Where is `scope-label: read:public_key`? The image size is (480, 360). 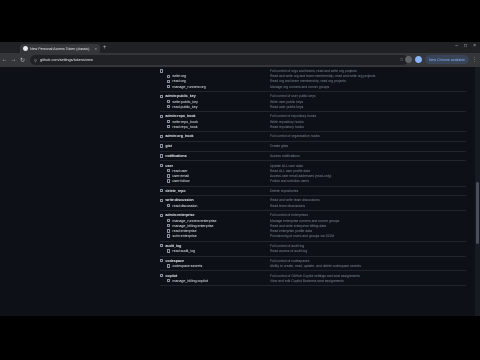
scope-label: read:public_key is located at coordinates (184, 107).